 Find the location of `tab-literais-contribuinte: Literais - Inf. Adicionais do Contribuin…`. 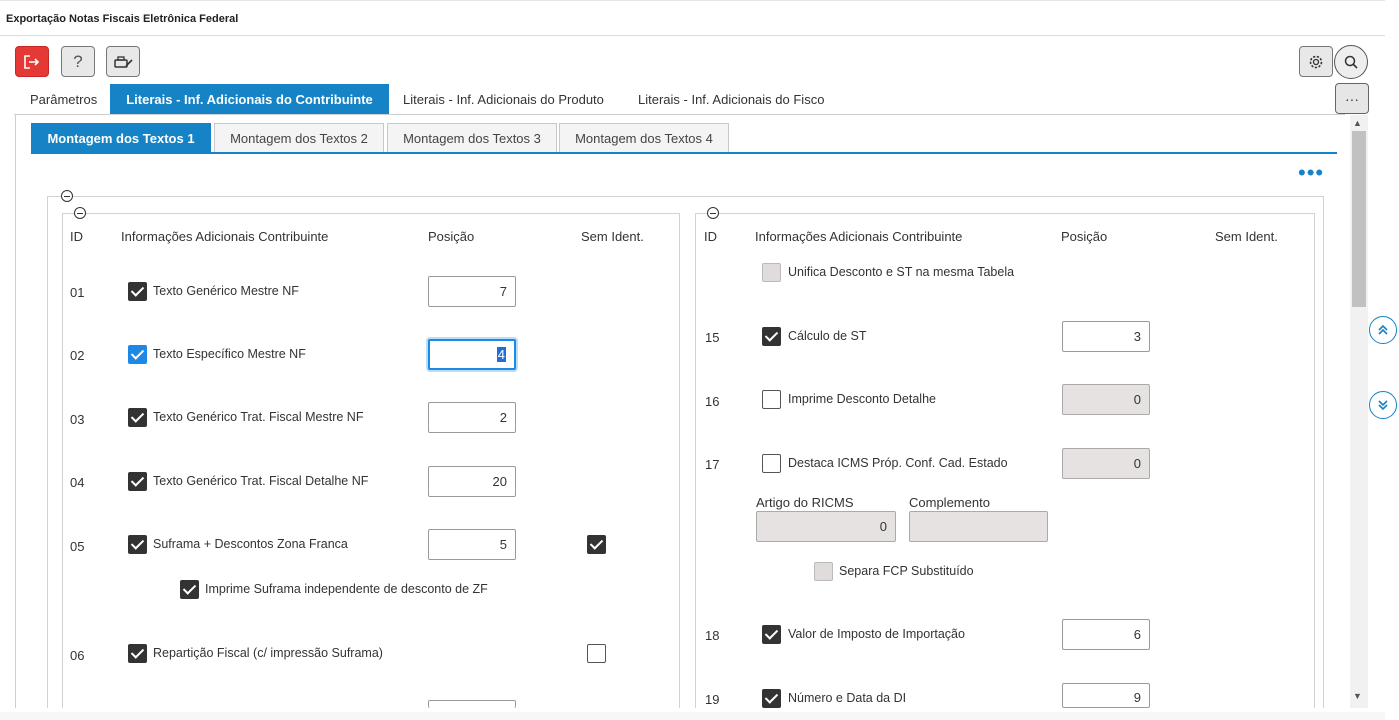

tab-literais-contribuinte: Literais - Inf. Adicionais do Contribuin… is located at coordinates (249, 99).